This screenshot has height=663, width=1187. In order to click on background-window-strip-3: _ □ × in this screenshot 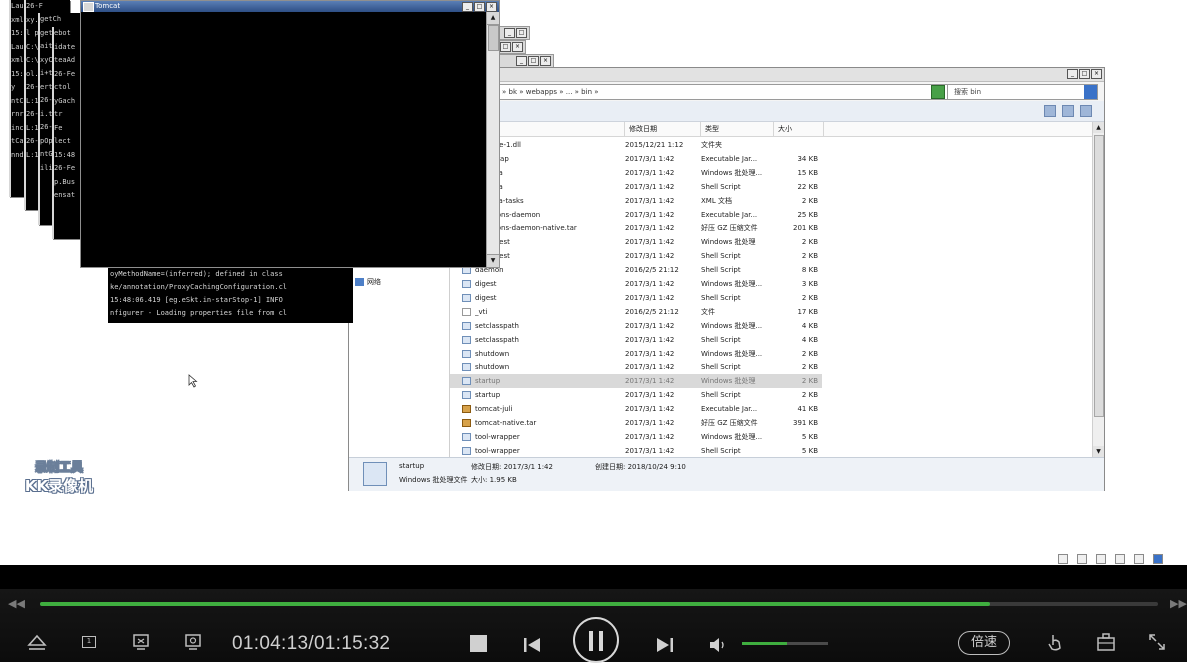, I will do `click(525, 61)`.